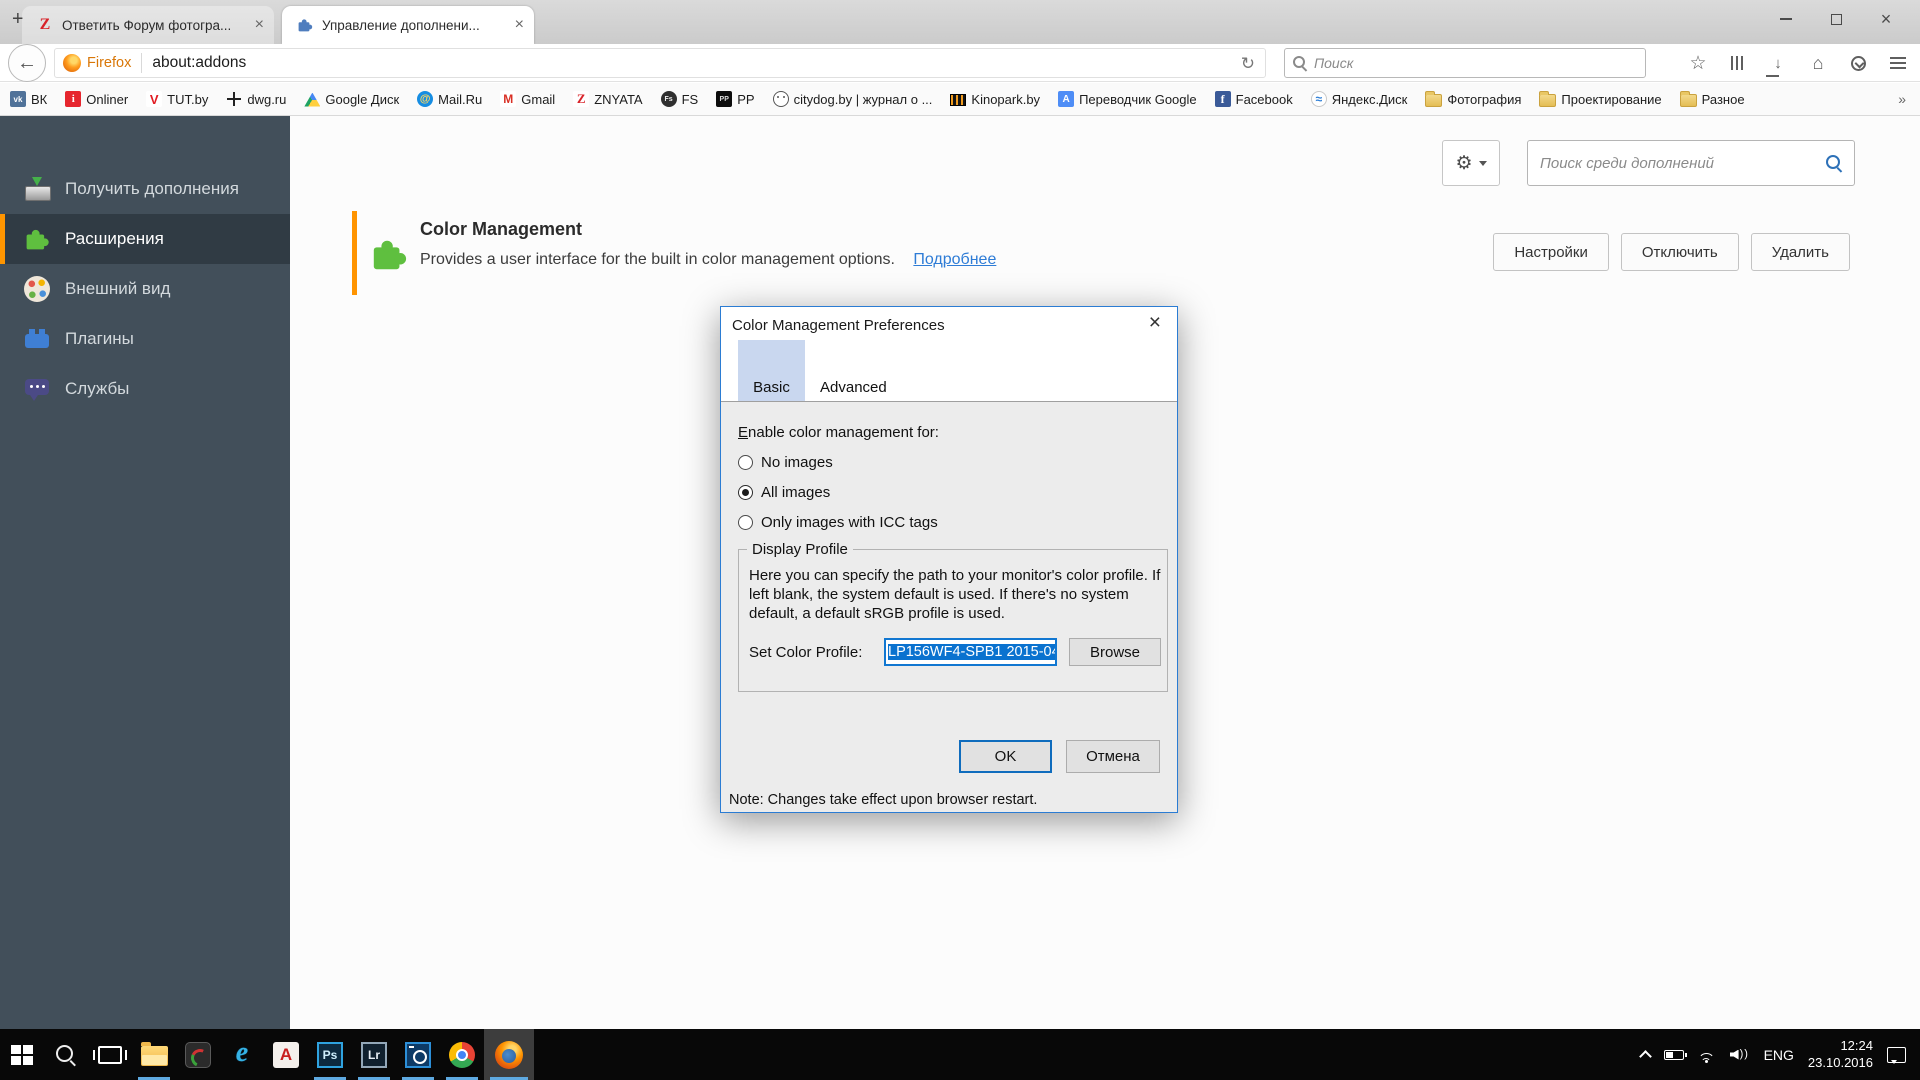  I want to click on identity-separator, so click(142, 63).